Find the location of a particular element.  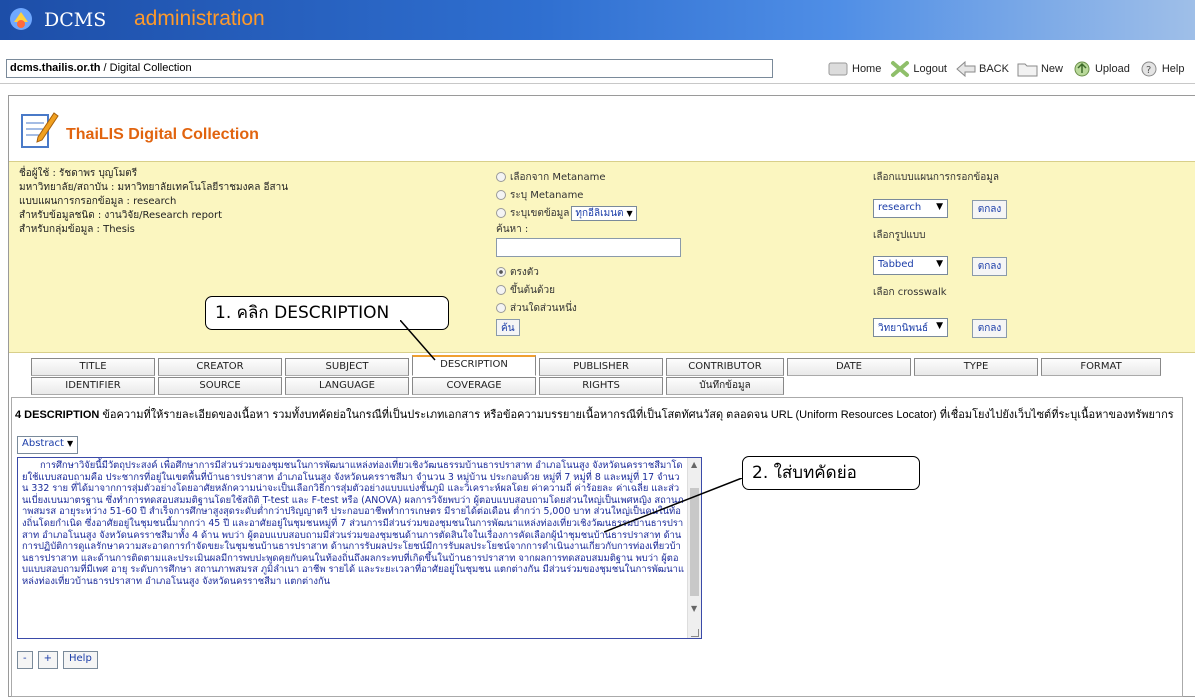

opt-match-exact: ตรงตัว is located at coordinates (676, 272).